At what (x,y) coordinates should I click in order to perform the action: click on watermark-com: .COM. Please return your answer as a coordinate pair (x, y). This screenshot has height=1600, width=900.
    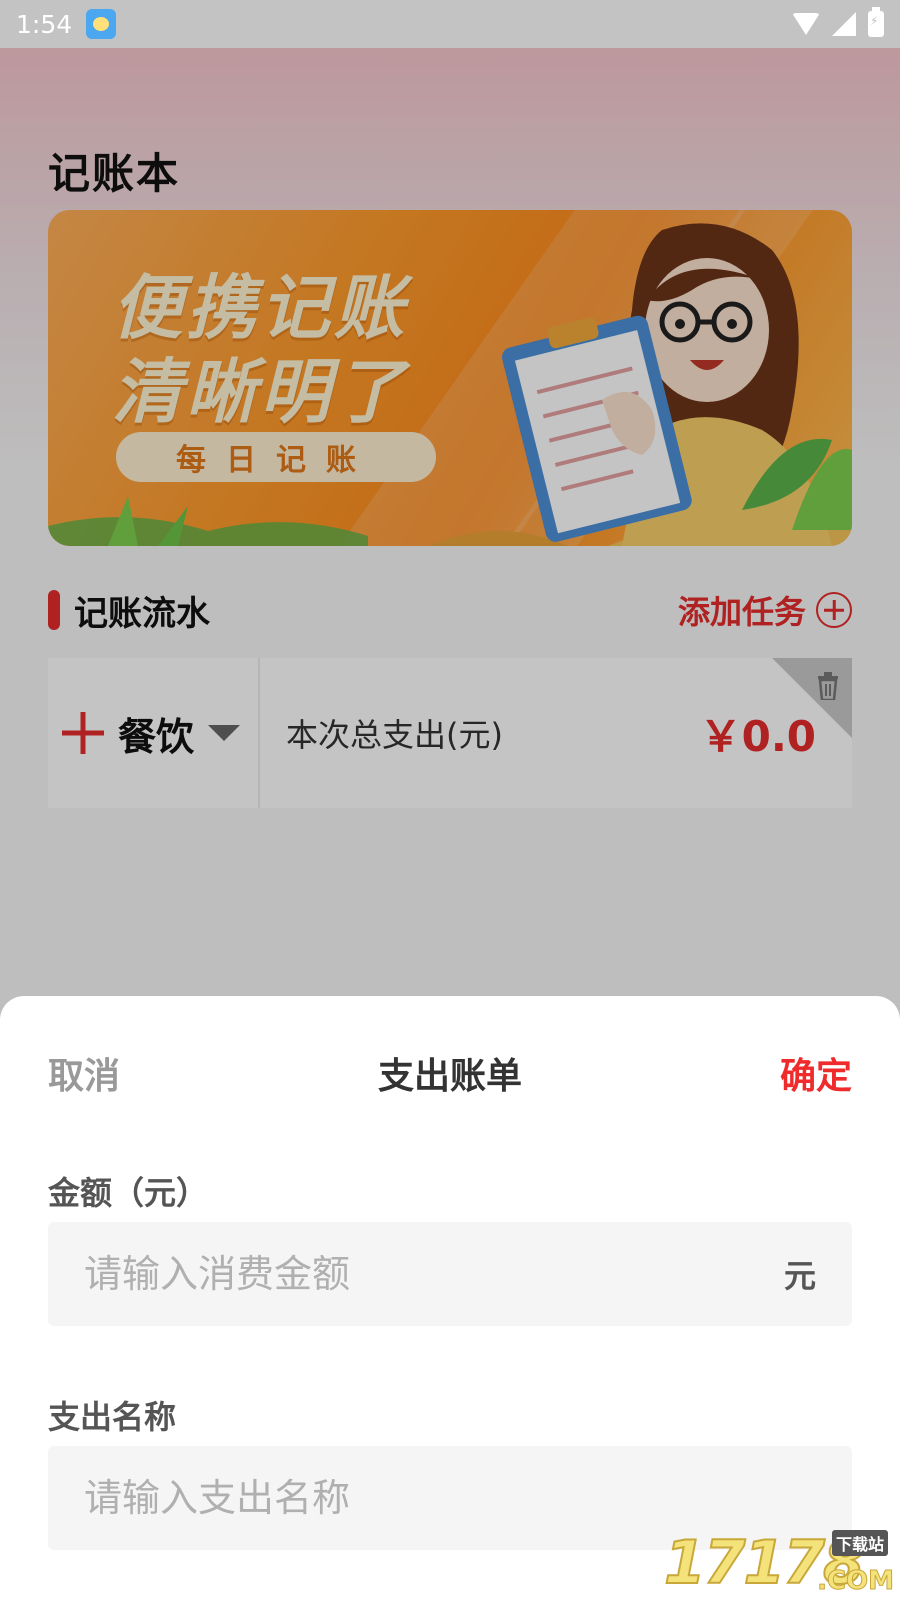
    Looking at the image, I should click on (856, 1581).